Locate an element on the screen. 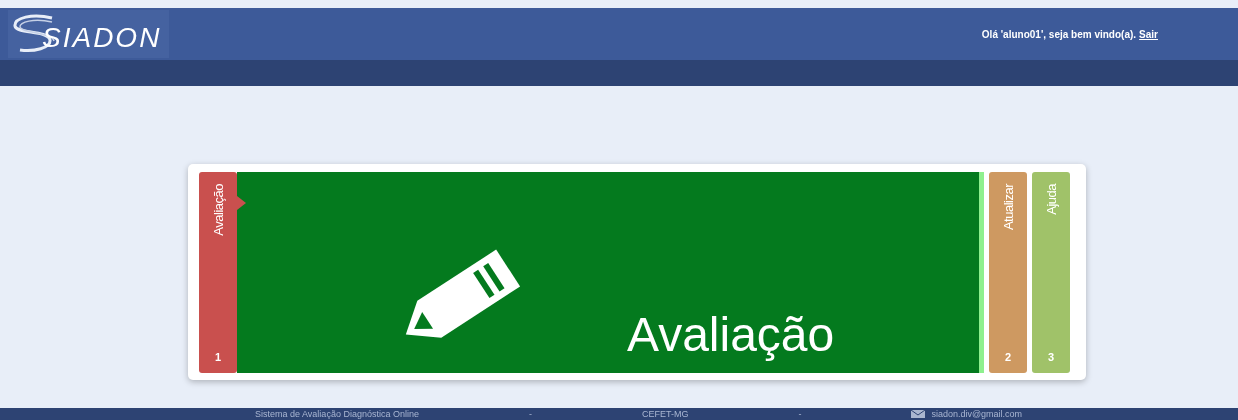 This screenshot has width=1238, height=420. panel-title: Avaliação is located at coordinates (731, 335).